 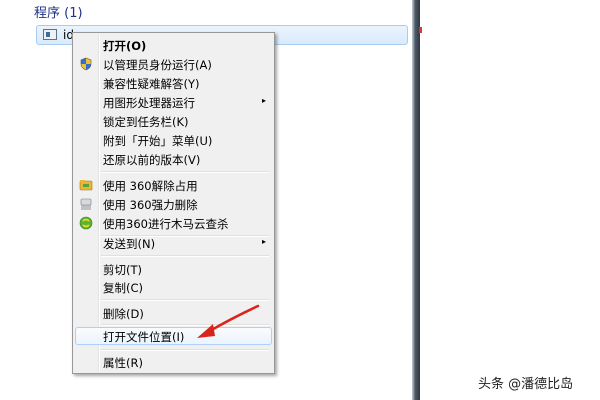 What do you see at coordinates (173, 287) in the screenshot?
I see `menu-item-copy: 复制(C)` at bounding box center [173, 287].